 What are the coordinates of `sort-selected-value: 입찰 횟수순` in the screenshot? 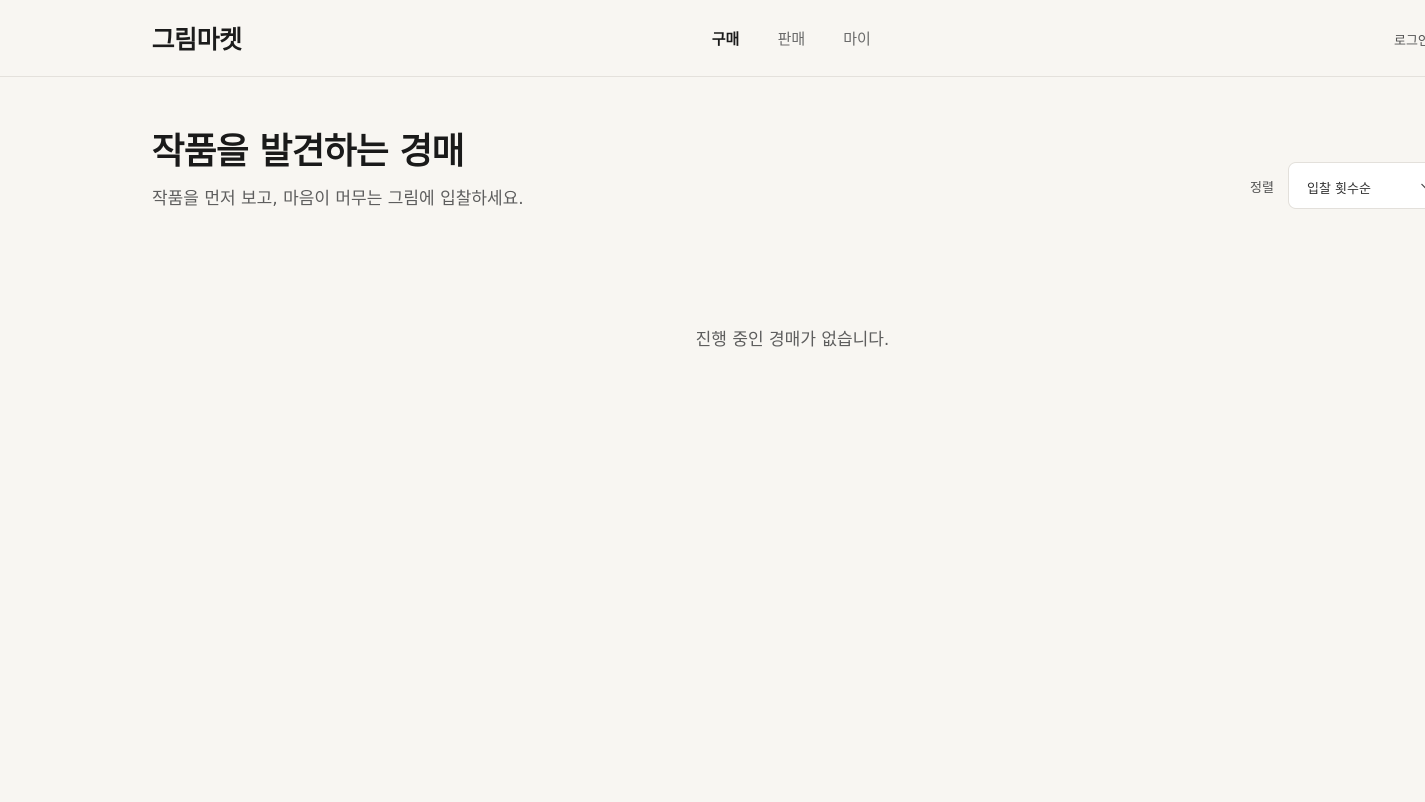 It's located at (1339, 189).